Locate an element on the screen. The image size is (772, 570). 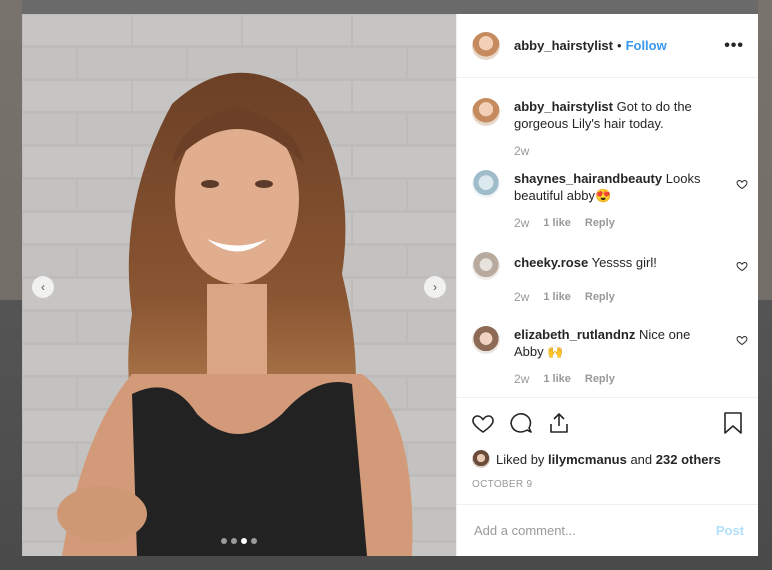
comment-input is located at coordinates (594, 530).